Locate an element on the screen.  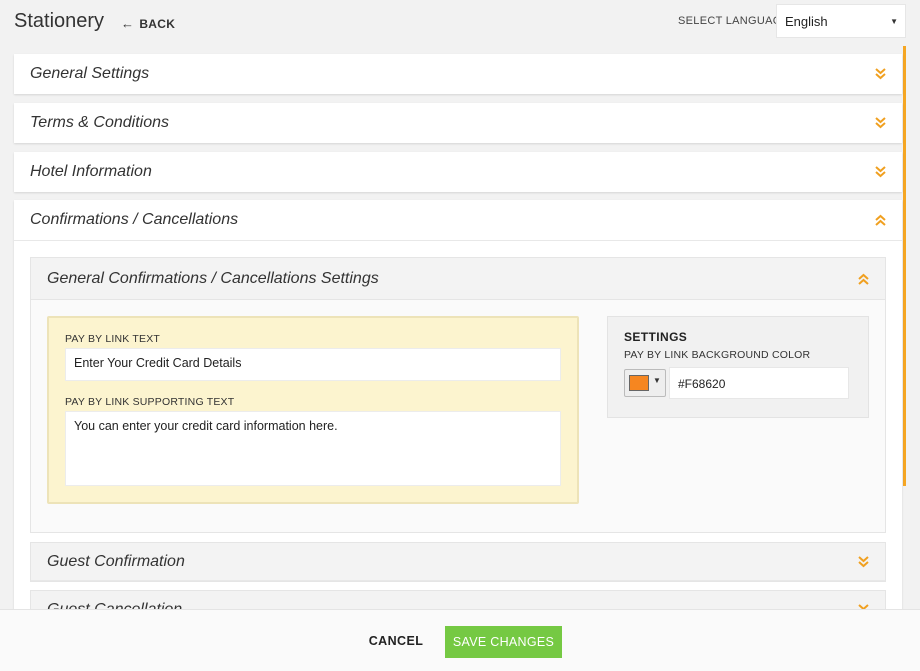
footer-bar: CANCEL SAVE CHANGES is located at coordinates (460, 640).